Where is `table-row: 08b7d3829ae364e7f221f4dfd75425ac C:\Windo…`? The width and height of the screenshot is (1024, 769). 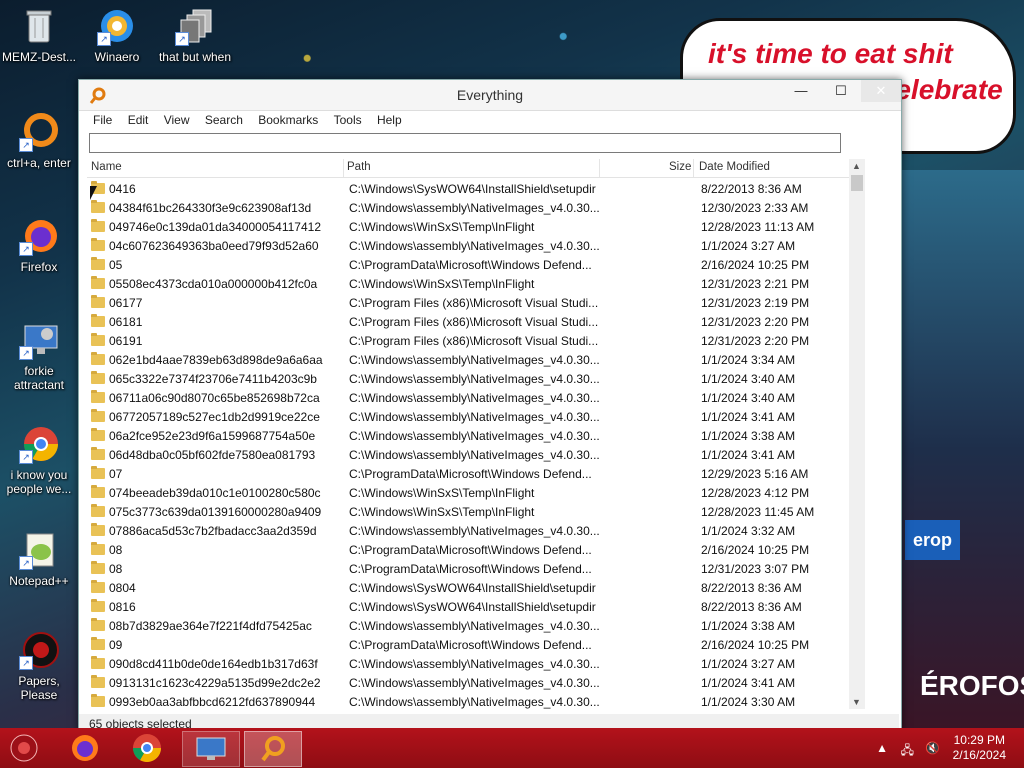
table-row: 08b7d3829ae364e7f221f4dfd75425ac C:\Windo… is located at coordinates (468, 626).